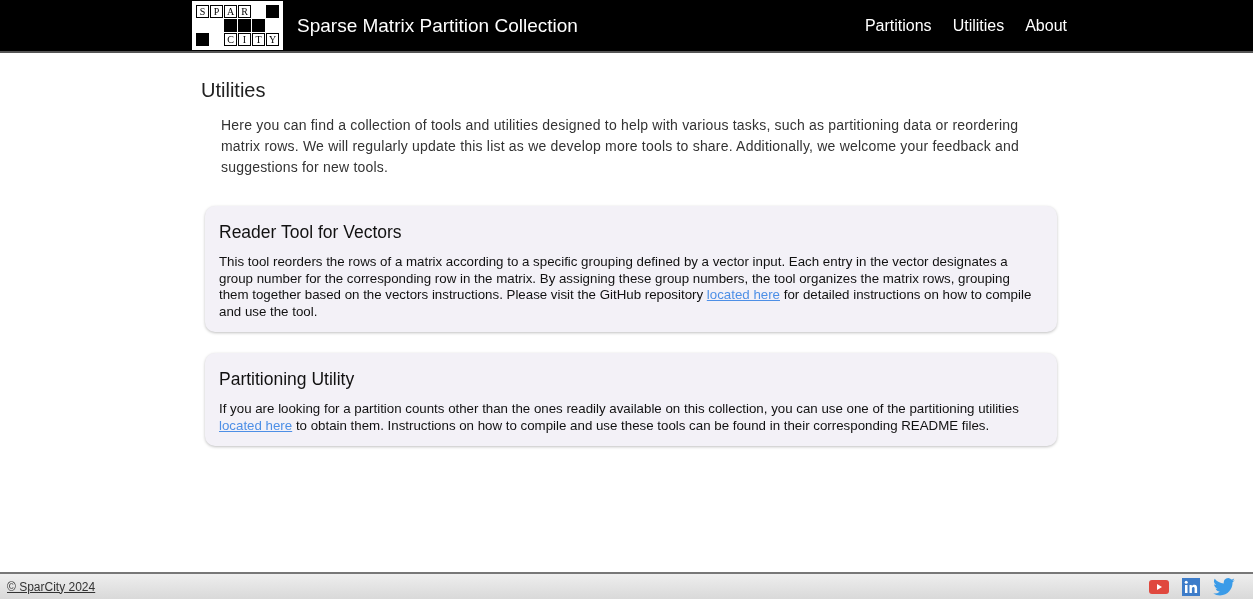  Describe the element at coordinates (898, 25) in the screenshot. I see `nav-link: Partitions` at that location.